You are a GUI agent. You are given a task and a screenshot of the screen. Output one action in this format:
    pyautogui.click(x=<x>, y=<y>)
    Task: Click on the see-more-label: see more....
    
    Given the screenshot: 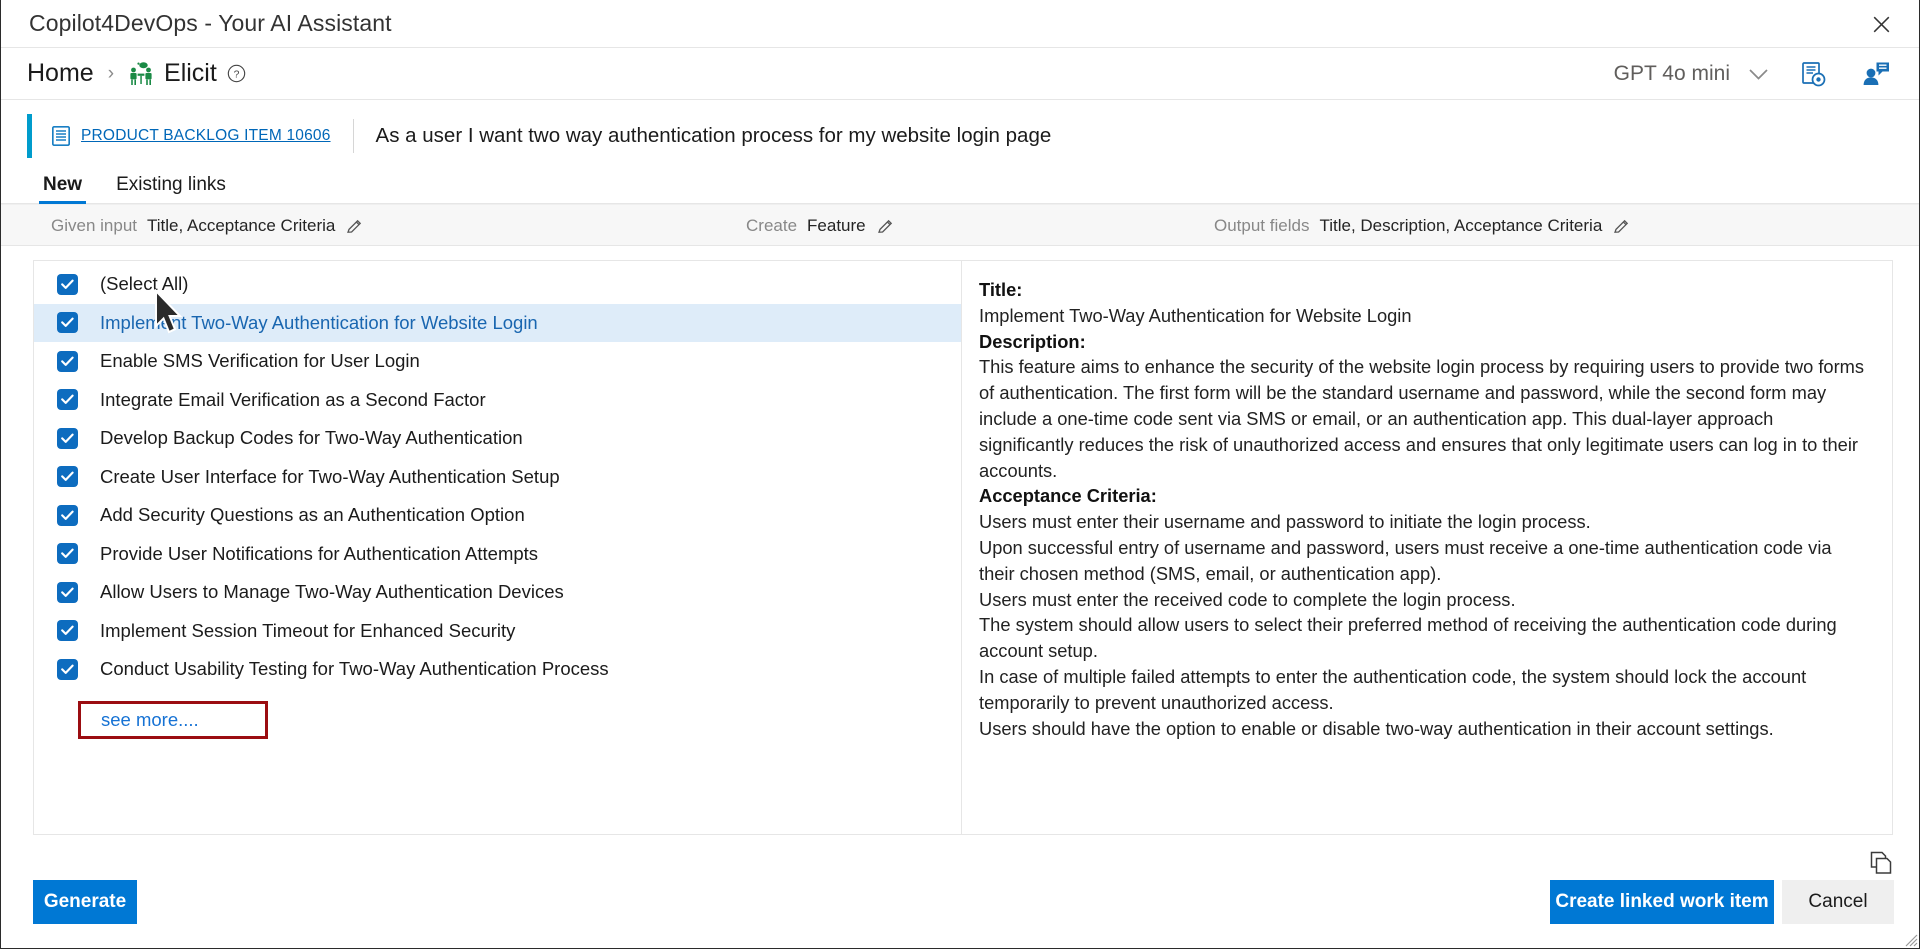 What is the action you would take?
    pyautogui.click(x=150, y=719)
    